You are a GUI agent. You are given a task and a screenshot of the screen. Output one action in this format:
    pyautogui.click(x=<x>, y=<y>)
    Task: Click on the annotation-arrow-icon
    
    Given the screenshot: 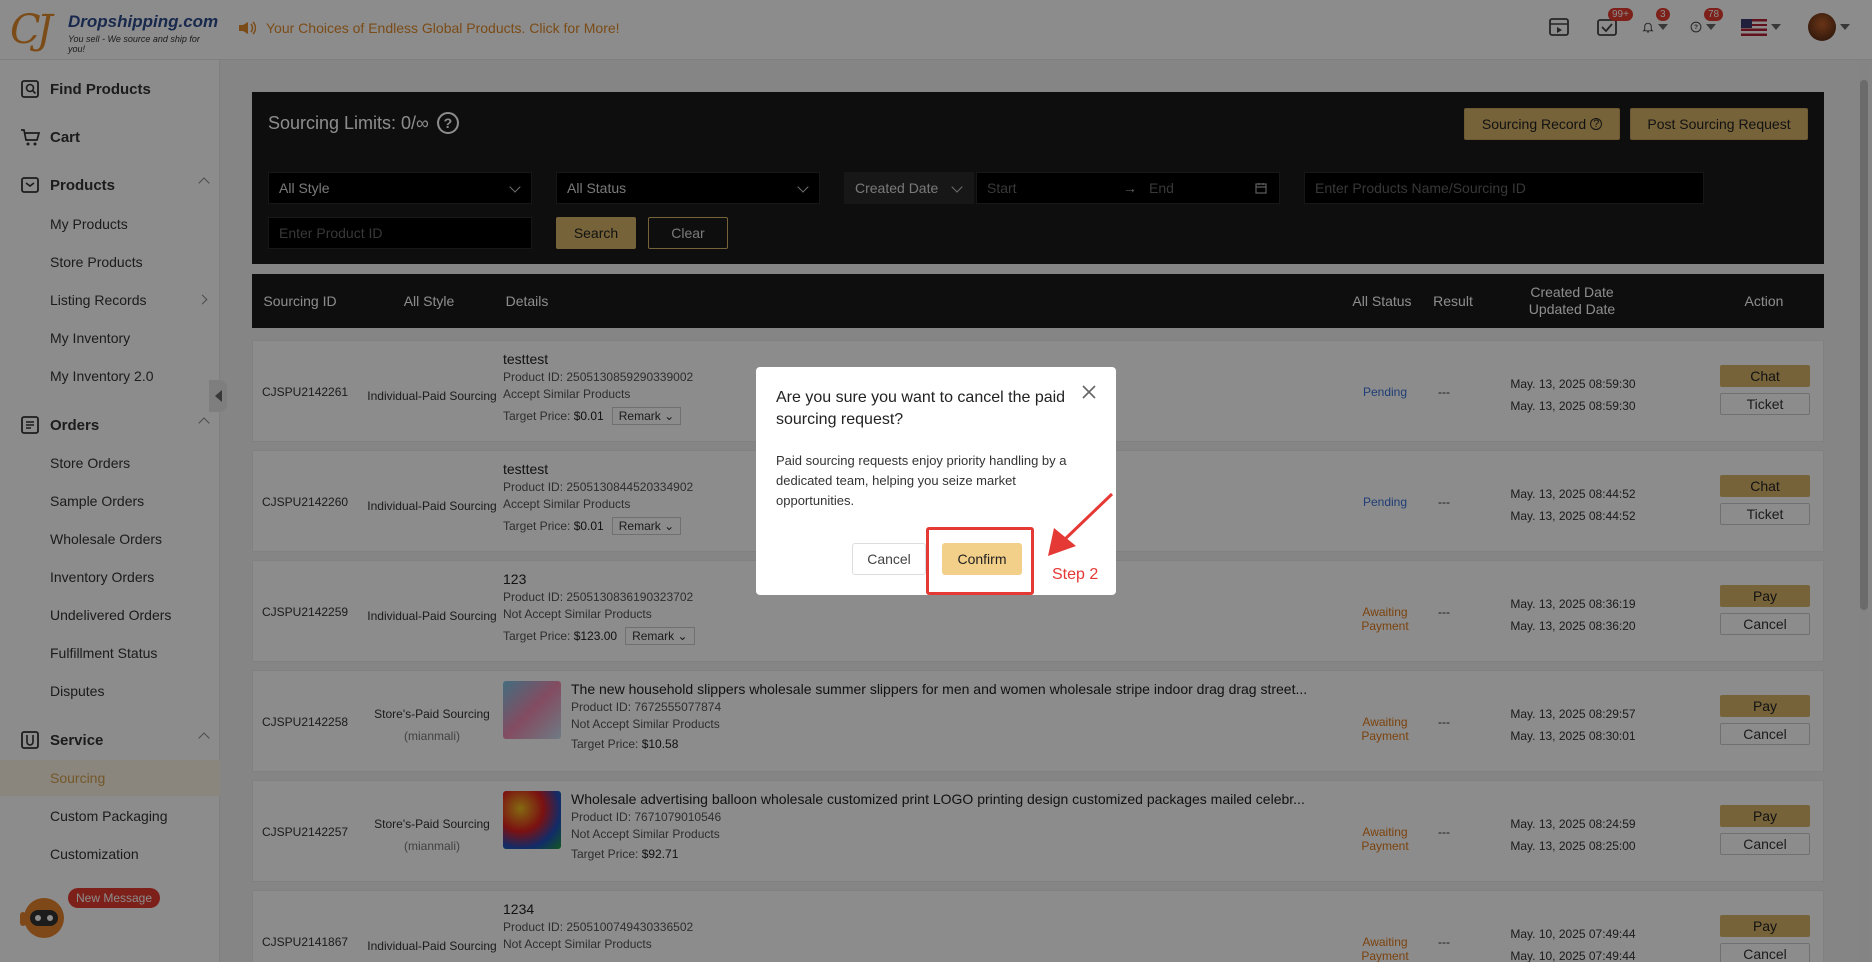 What is the action you would take?
    pyautogui.click(x=1081, y=524)
    